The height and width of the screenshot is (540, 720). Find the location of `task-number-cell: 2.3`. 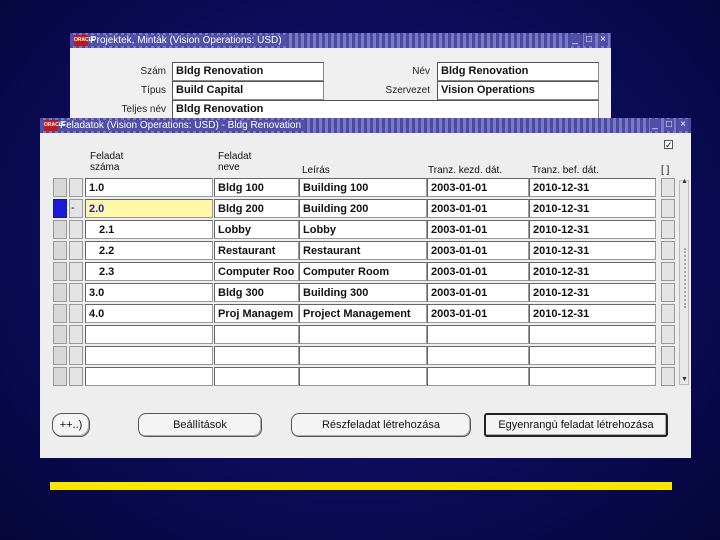

task-number-cell: 2.3 is located at coordinates (149, 271).